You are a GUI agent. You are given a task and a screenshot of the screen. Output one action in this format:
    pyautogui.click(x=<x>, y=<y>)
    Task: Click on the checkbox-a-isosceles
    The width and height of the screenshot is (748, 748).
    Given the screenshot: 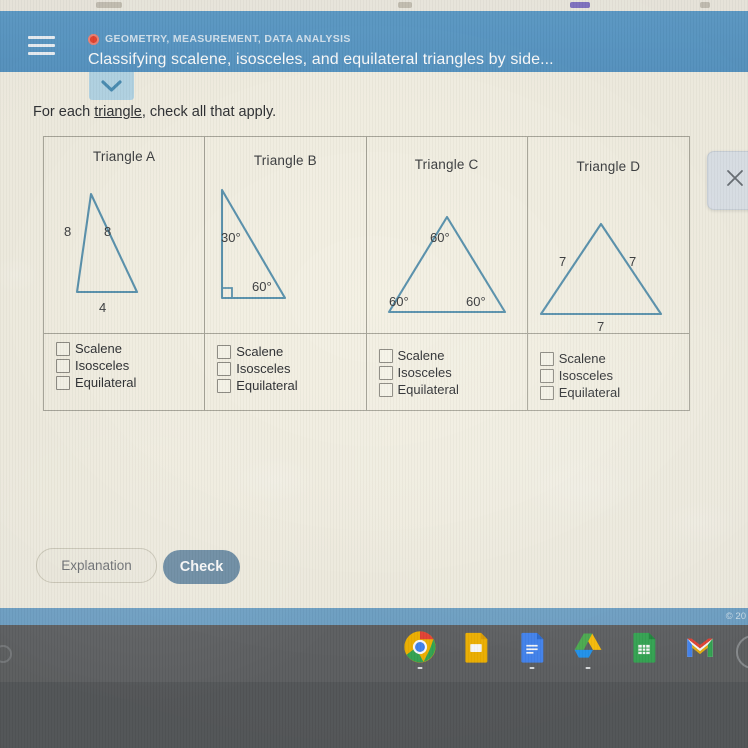 What is the action you would take?
    pyautogui.click(x=63, y=365)
    